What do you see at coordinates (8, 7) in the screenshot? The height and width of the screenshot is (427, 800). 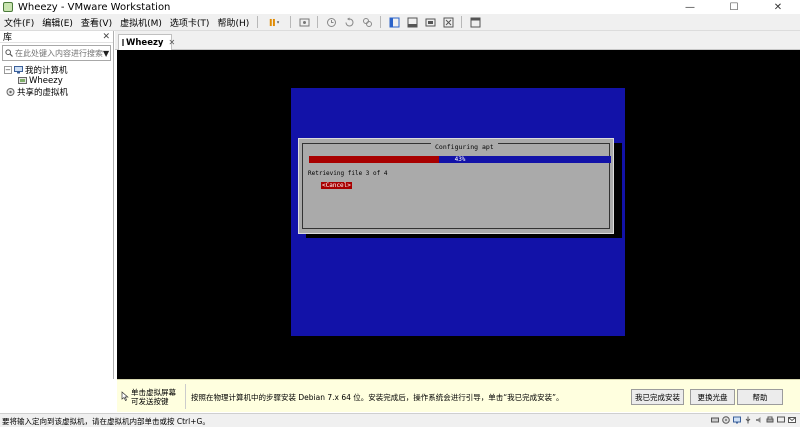 I see `vmware-app-icon` at bounding box center [8, 7].